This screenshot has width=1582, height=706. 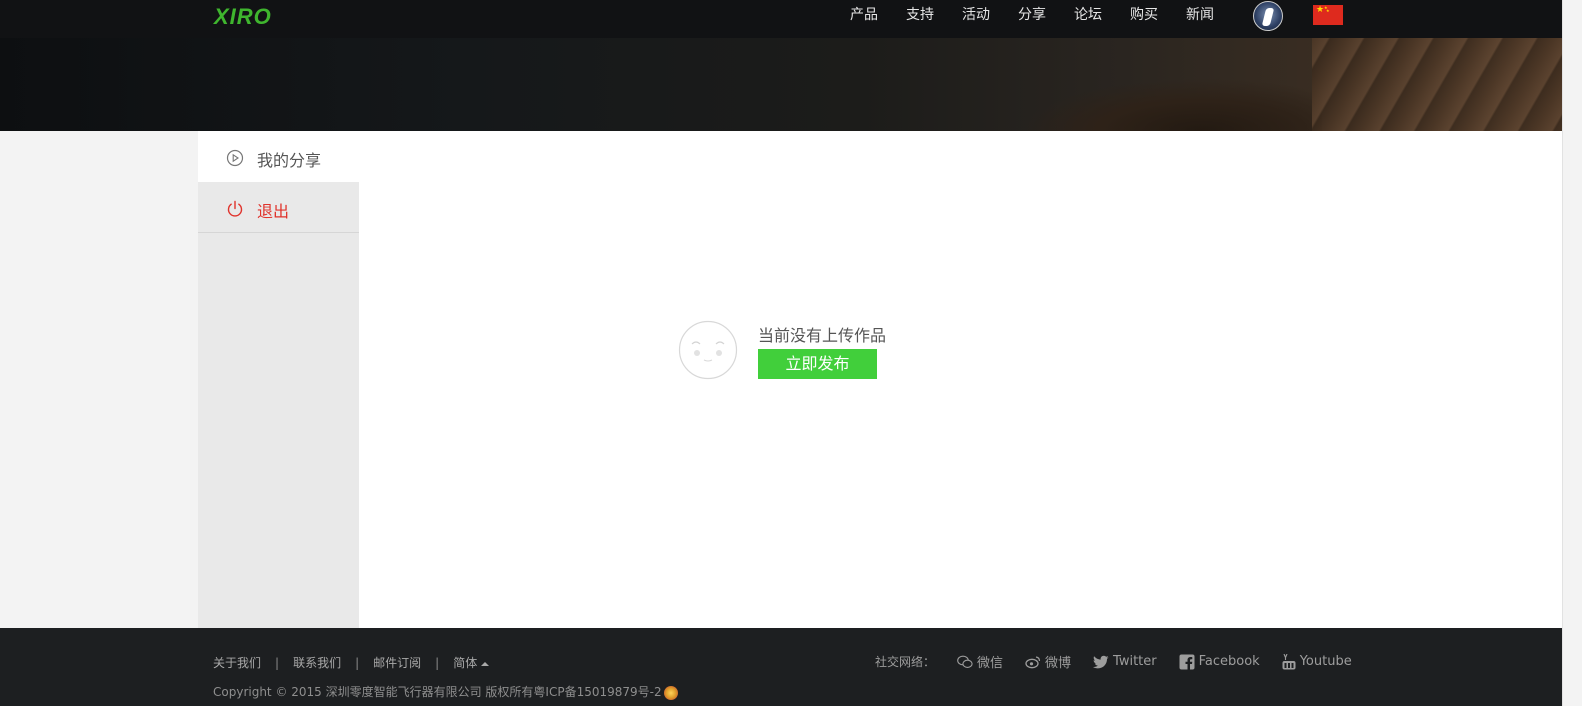 I want to click on main-nav: 产品 支持 活动 分享 论坛 购买 新闻, so click(x=1046, y=19).